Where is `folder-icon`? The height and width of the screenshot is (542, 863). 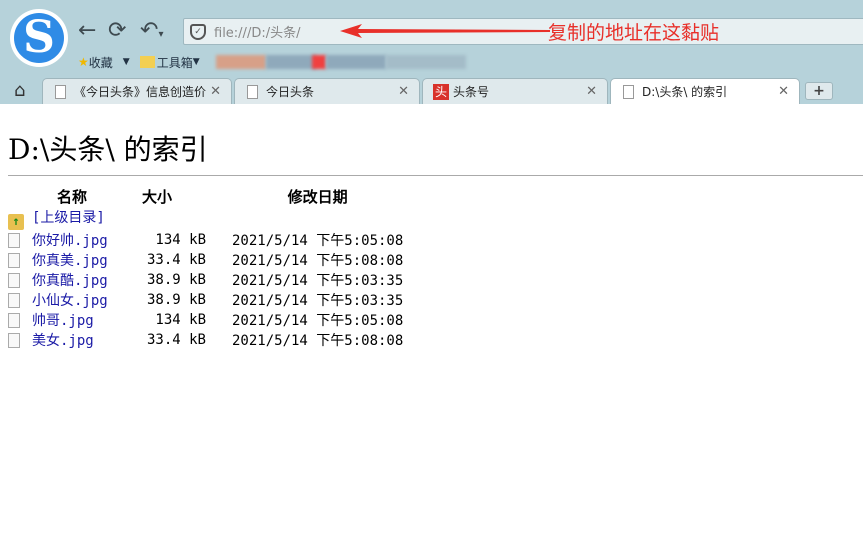
folder-icon is located at coordinates (147, 62).